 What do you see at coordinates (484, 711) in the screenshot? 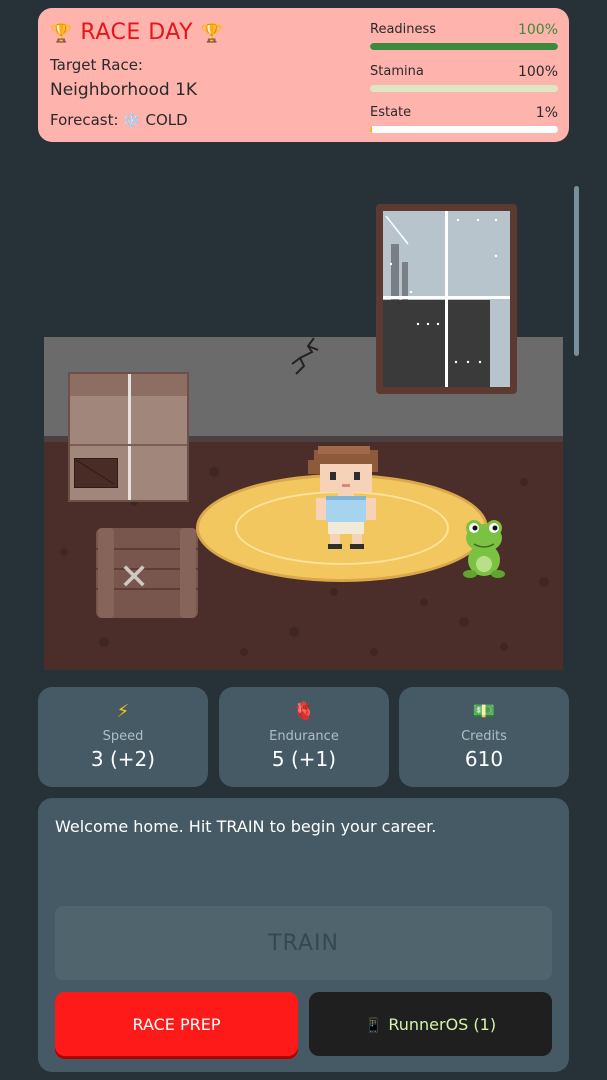
I see `money-icon: 💵` at bounding box center [484, 711].